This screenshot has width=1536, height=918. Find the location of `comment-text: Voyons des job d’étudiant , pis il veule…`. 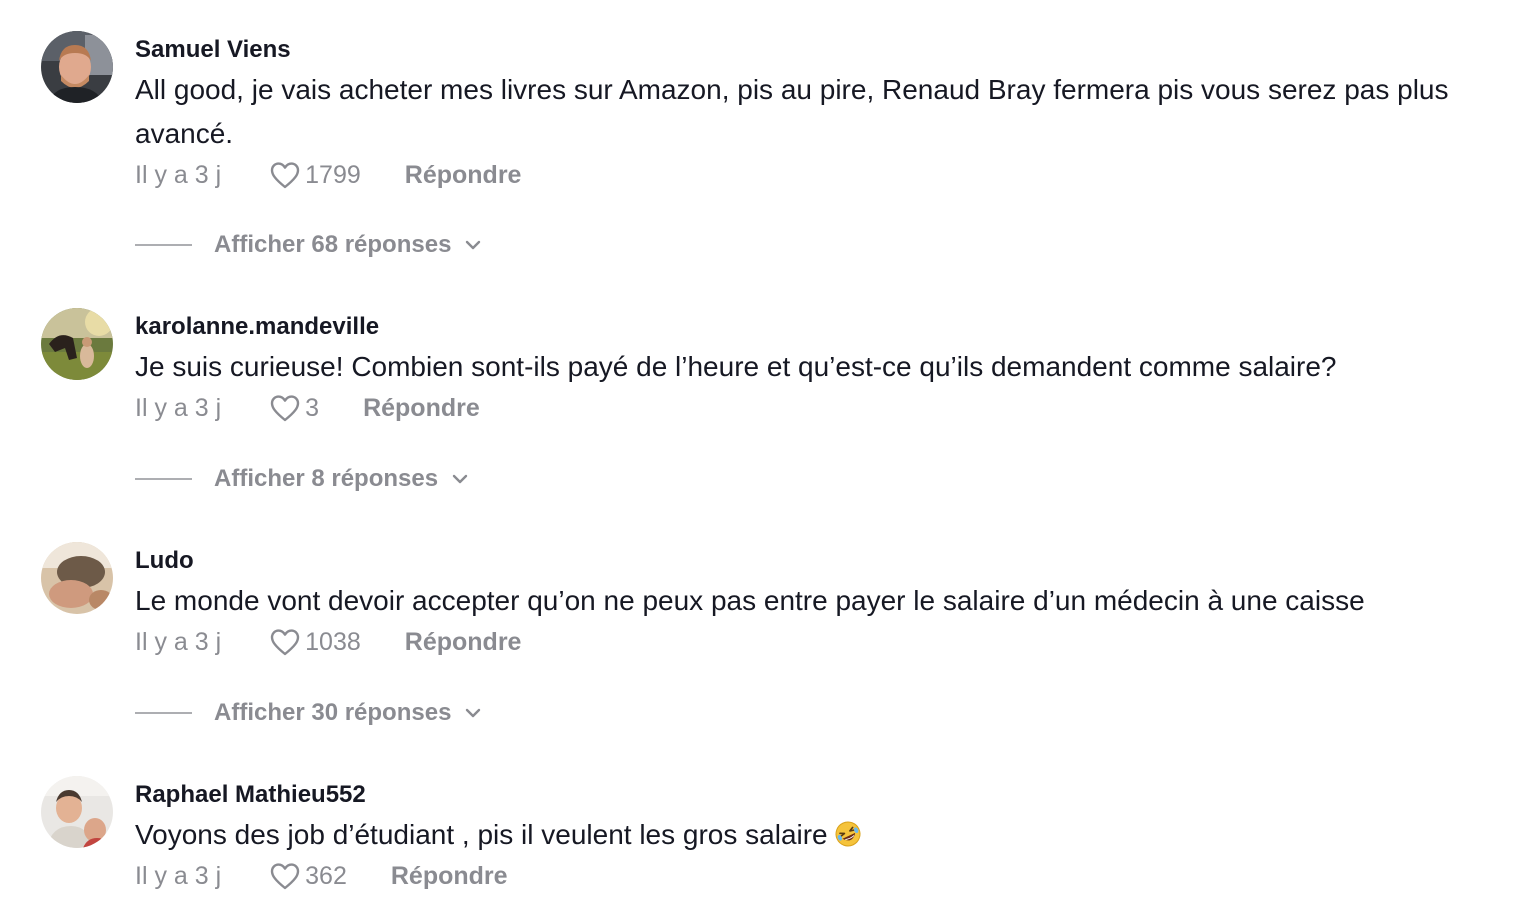

comment-text: Voyons des job d’étudiant , pis il veule… is located at coordinates (827, 835).